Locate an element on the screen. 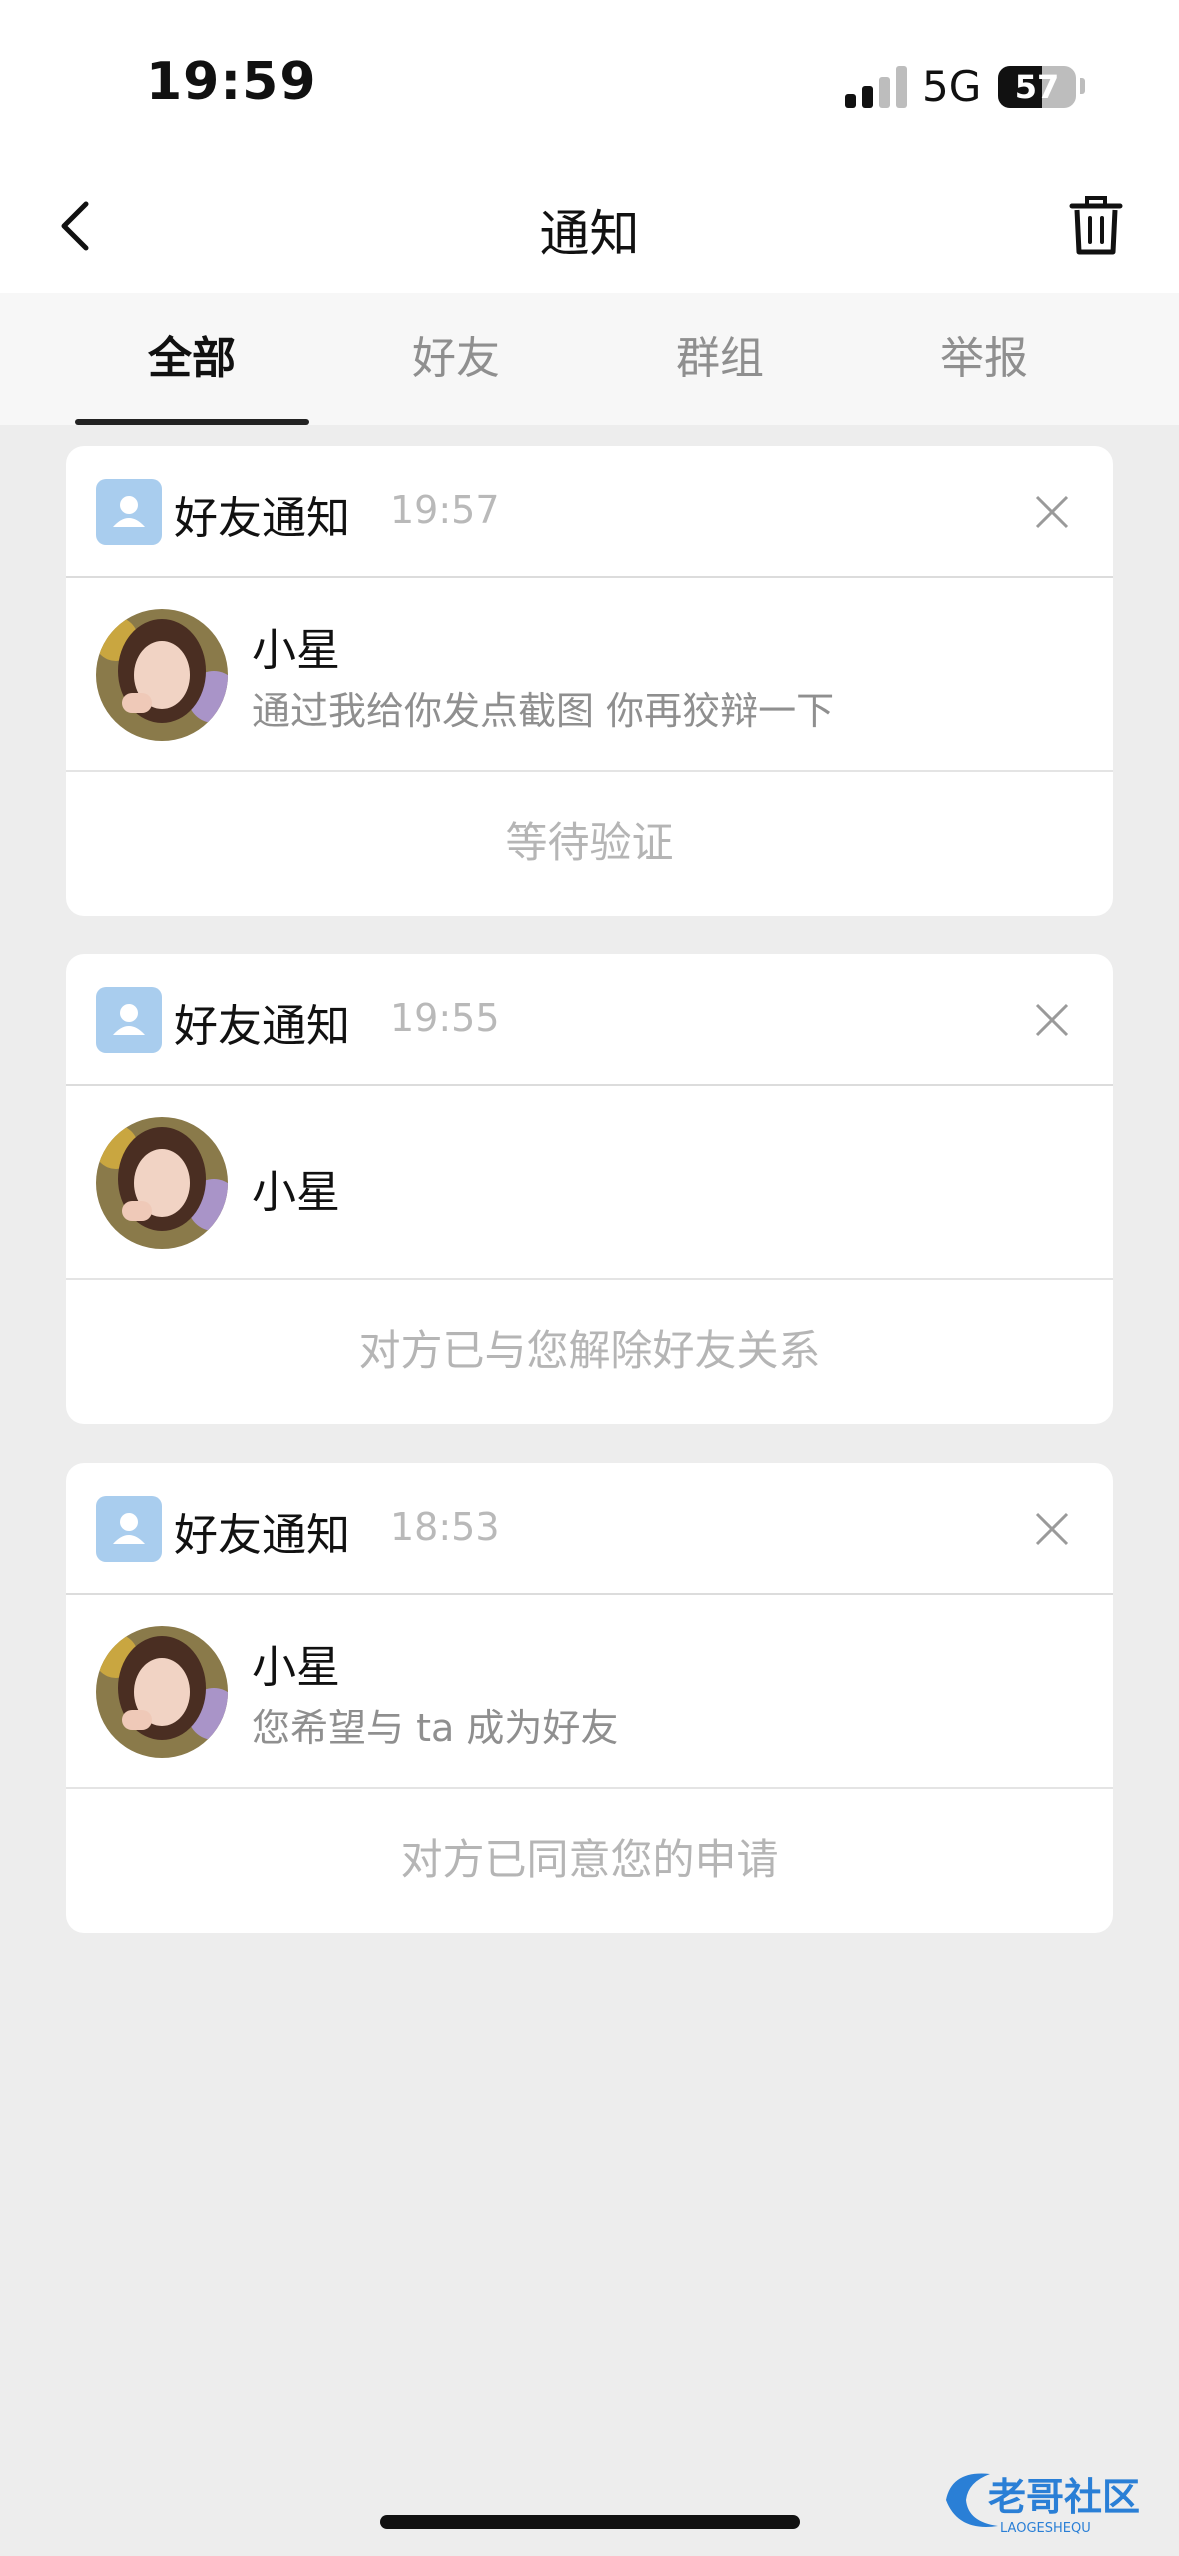 The width and height of the screenshot is (1179, 2556). battery-icon: 57 is located at coordinates (1037, 87).